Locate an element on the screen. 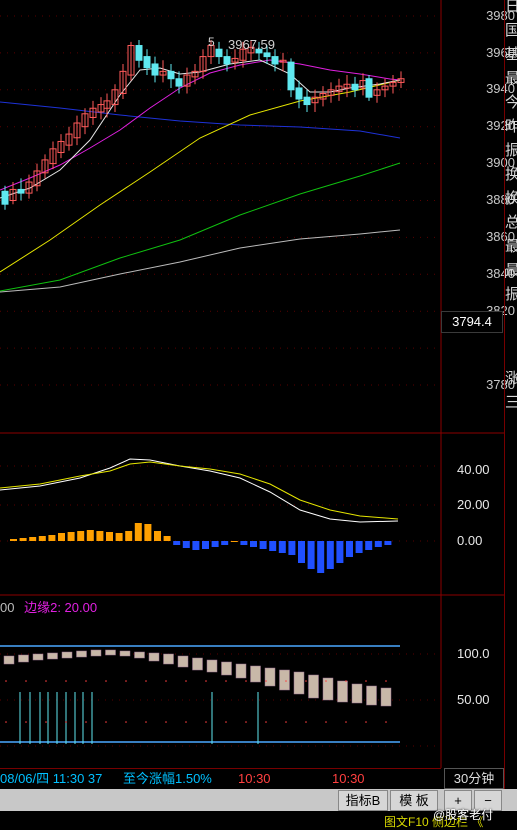 This screenshot has width=517, height=830. info-char: 基 is located at coordinates (511, 54).